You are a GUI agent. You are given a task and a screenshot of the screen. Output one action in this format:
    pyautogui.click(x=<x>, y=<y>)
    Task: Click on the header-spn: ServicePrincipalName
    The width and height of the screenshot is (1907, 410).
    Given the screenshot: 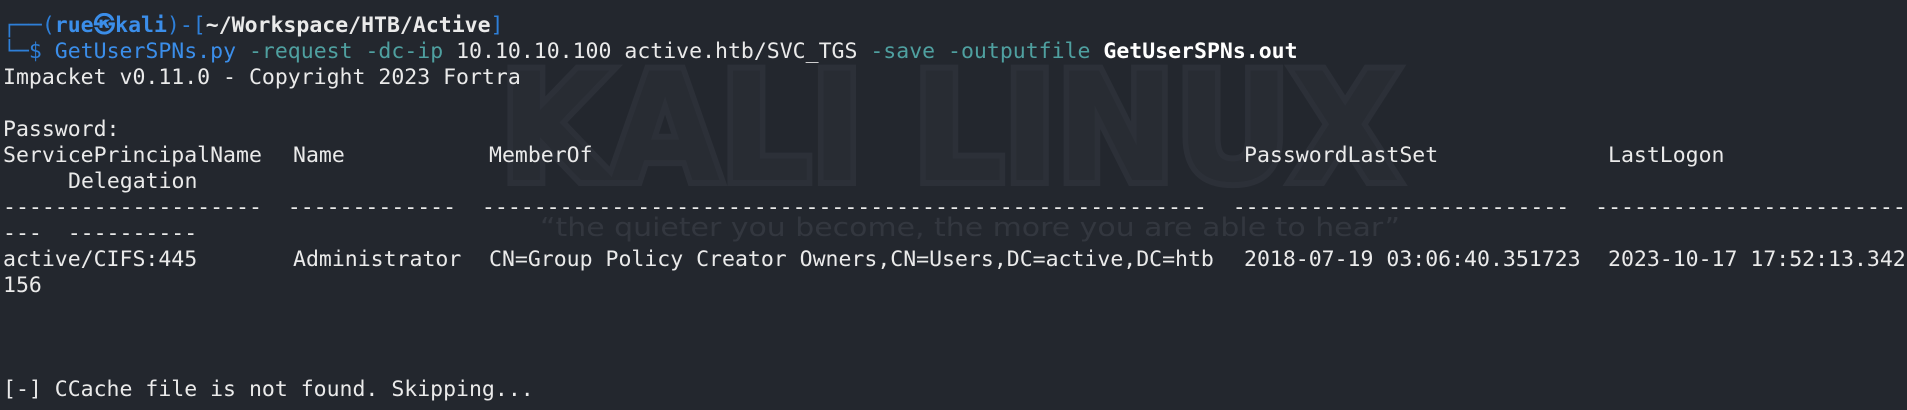 What is the action you would take?
    pyautogui.click(x=132, y=155)
    